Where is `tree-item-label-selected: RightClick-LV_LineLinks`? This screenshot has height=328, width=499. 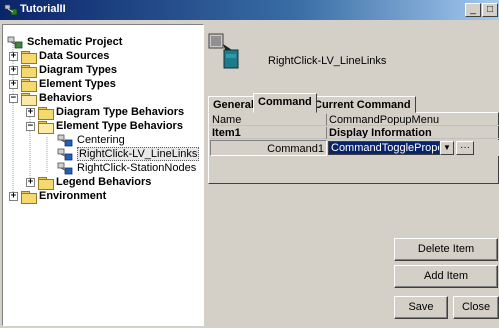 tree-item-label-selected: RightClick-LV_LineLinks is located at coordinates (138, 154).